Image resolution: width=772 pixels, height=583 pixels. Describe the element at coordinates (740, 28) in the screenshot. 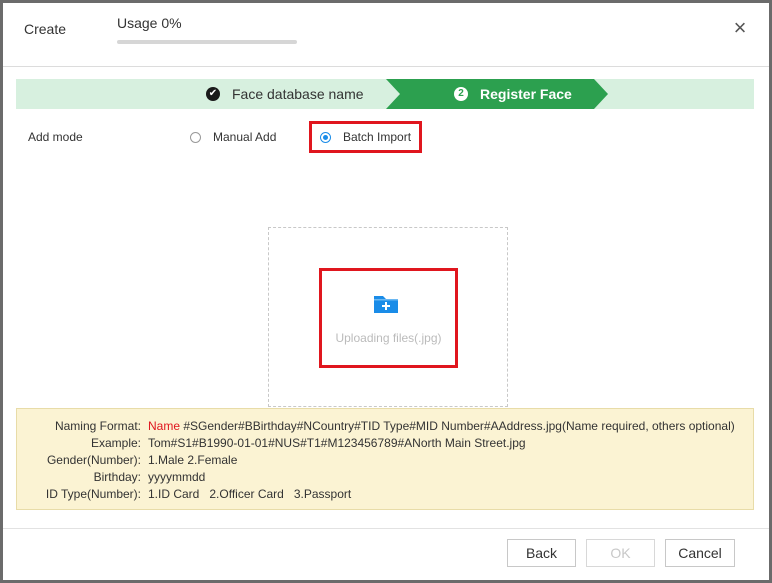

I see `close-icon: ×` at that location.